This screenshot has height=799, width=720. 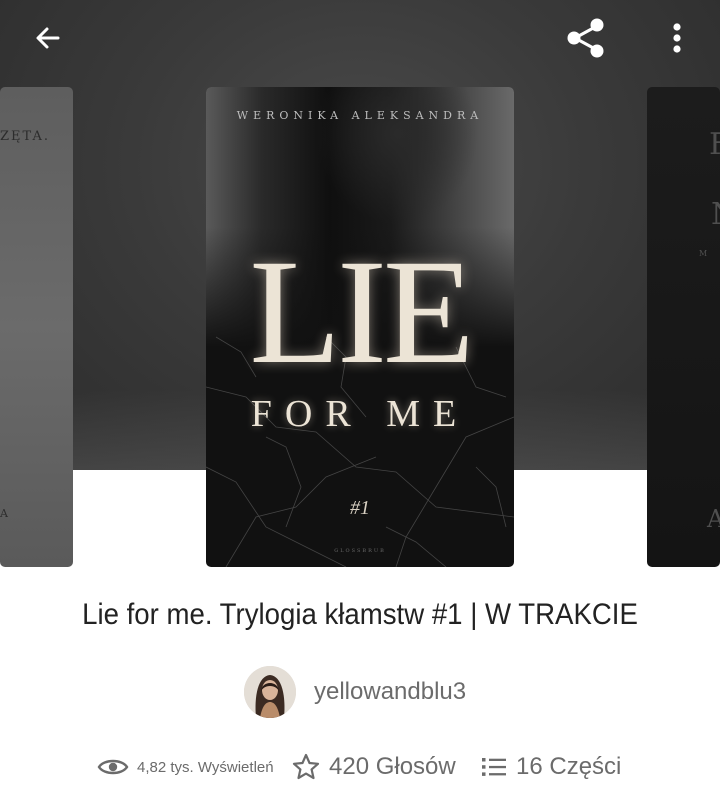 What do you see at coordinates (494, 767) in the screenshot?
I see `list-icon` at bounding box center [494, 767].